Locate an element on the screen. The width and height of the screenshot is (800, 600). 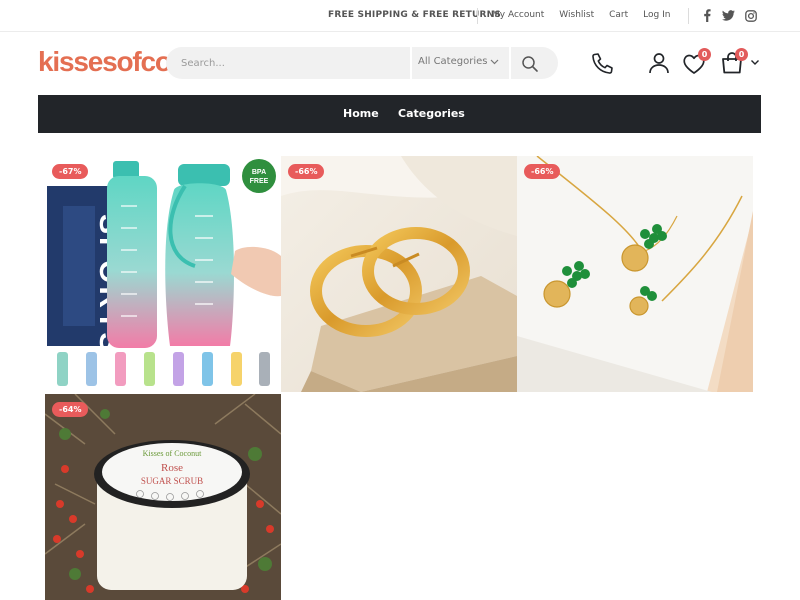
cart-count-badge: 0 is located at coordinates (741, 54).